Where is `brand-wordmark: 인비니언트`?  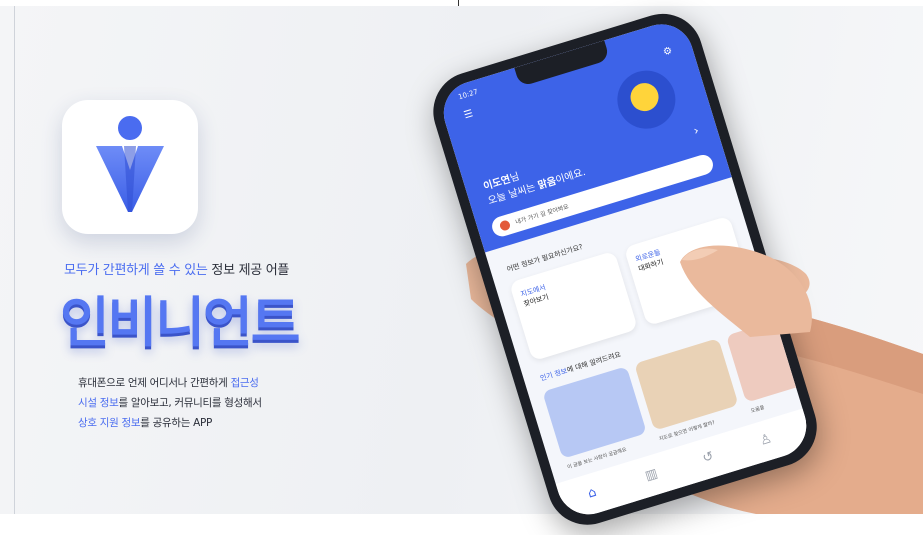
brand-wordmark: 인비니언트 is located at coordinates (180, 322).